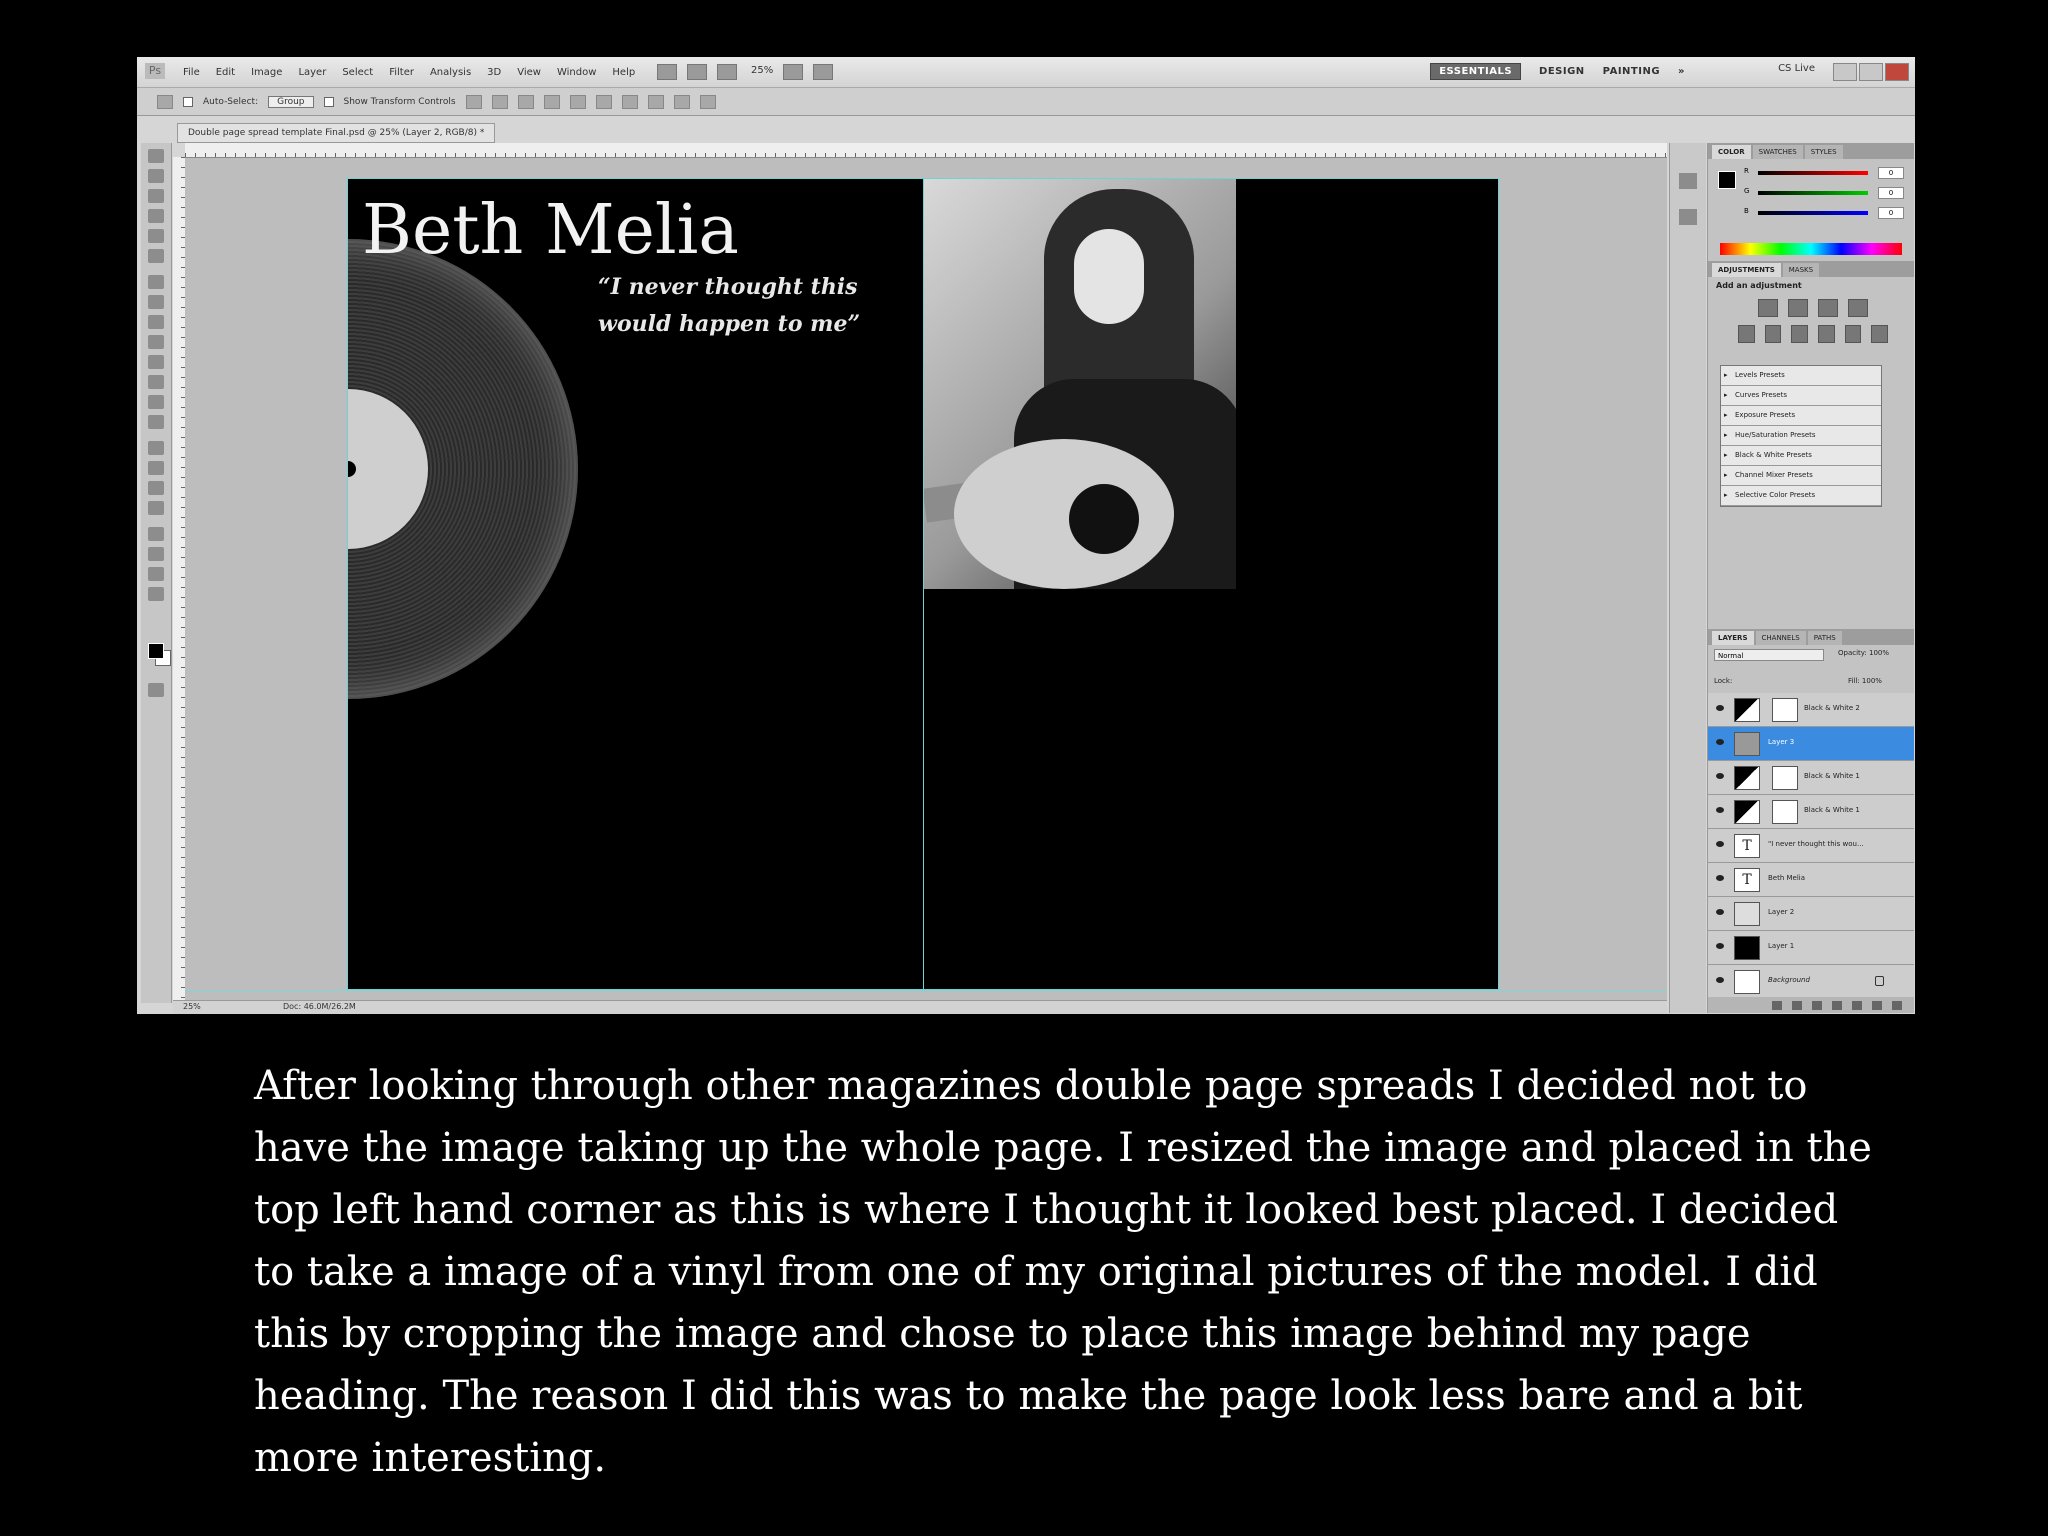 Image resolution: width=2048 pixels, height=1536 pixels. Describe the element at coordinates (156, 422) in the screenshot. I see `dodge-tool-icon` at that location.